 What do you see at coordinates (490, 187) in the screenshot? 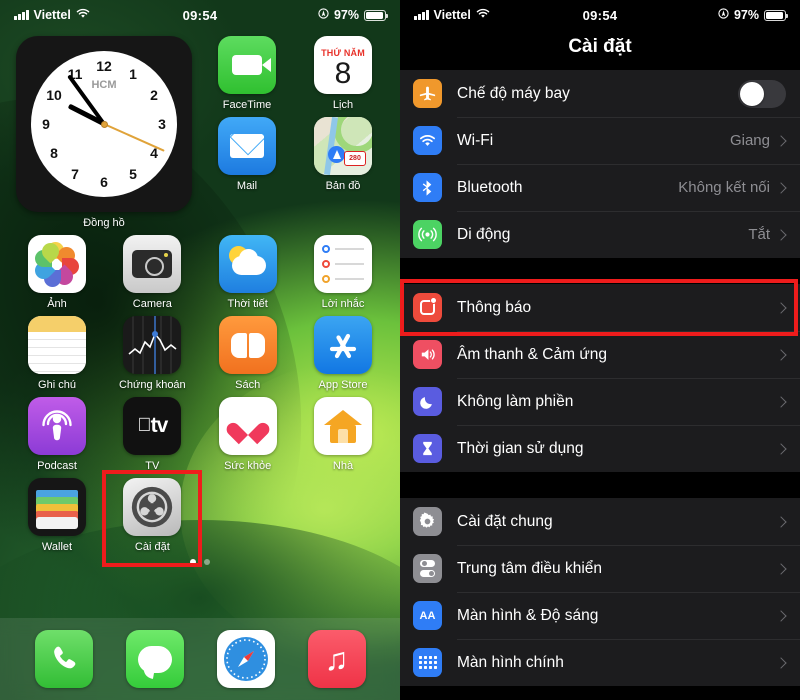
I see `row-label: Bluetooth` at bounding box center [490, 187].